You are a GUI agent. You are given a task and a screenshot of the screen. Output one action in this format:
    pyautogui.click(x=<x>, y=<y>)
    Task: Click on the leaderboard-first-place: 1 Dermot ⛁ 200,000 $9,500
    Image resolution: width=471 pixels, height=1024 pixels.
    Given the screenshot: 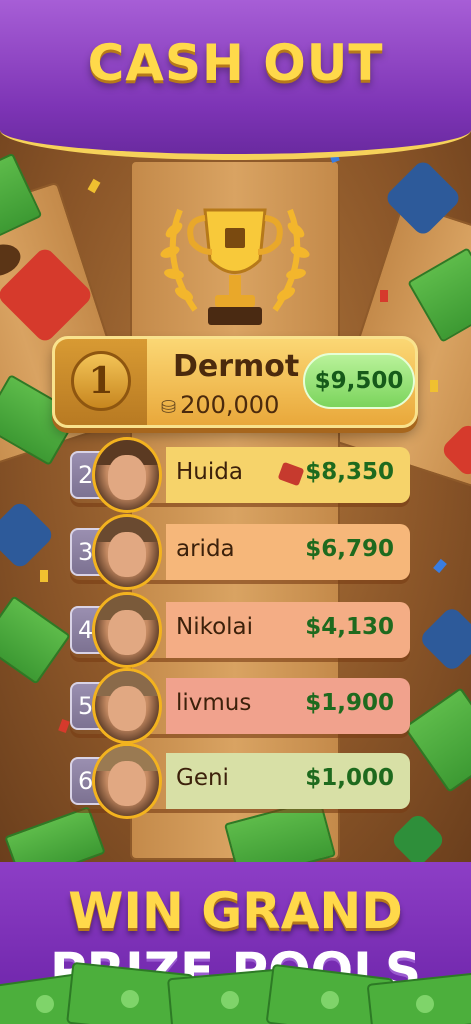 What is the action you would take?
    pyautogui.click(x=235, y=382)
    